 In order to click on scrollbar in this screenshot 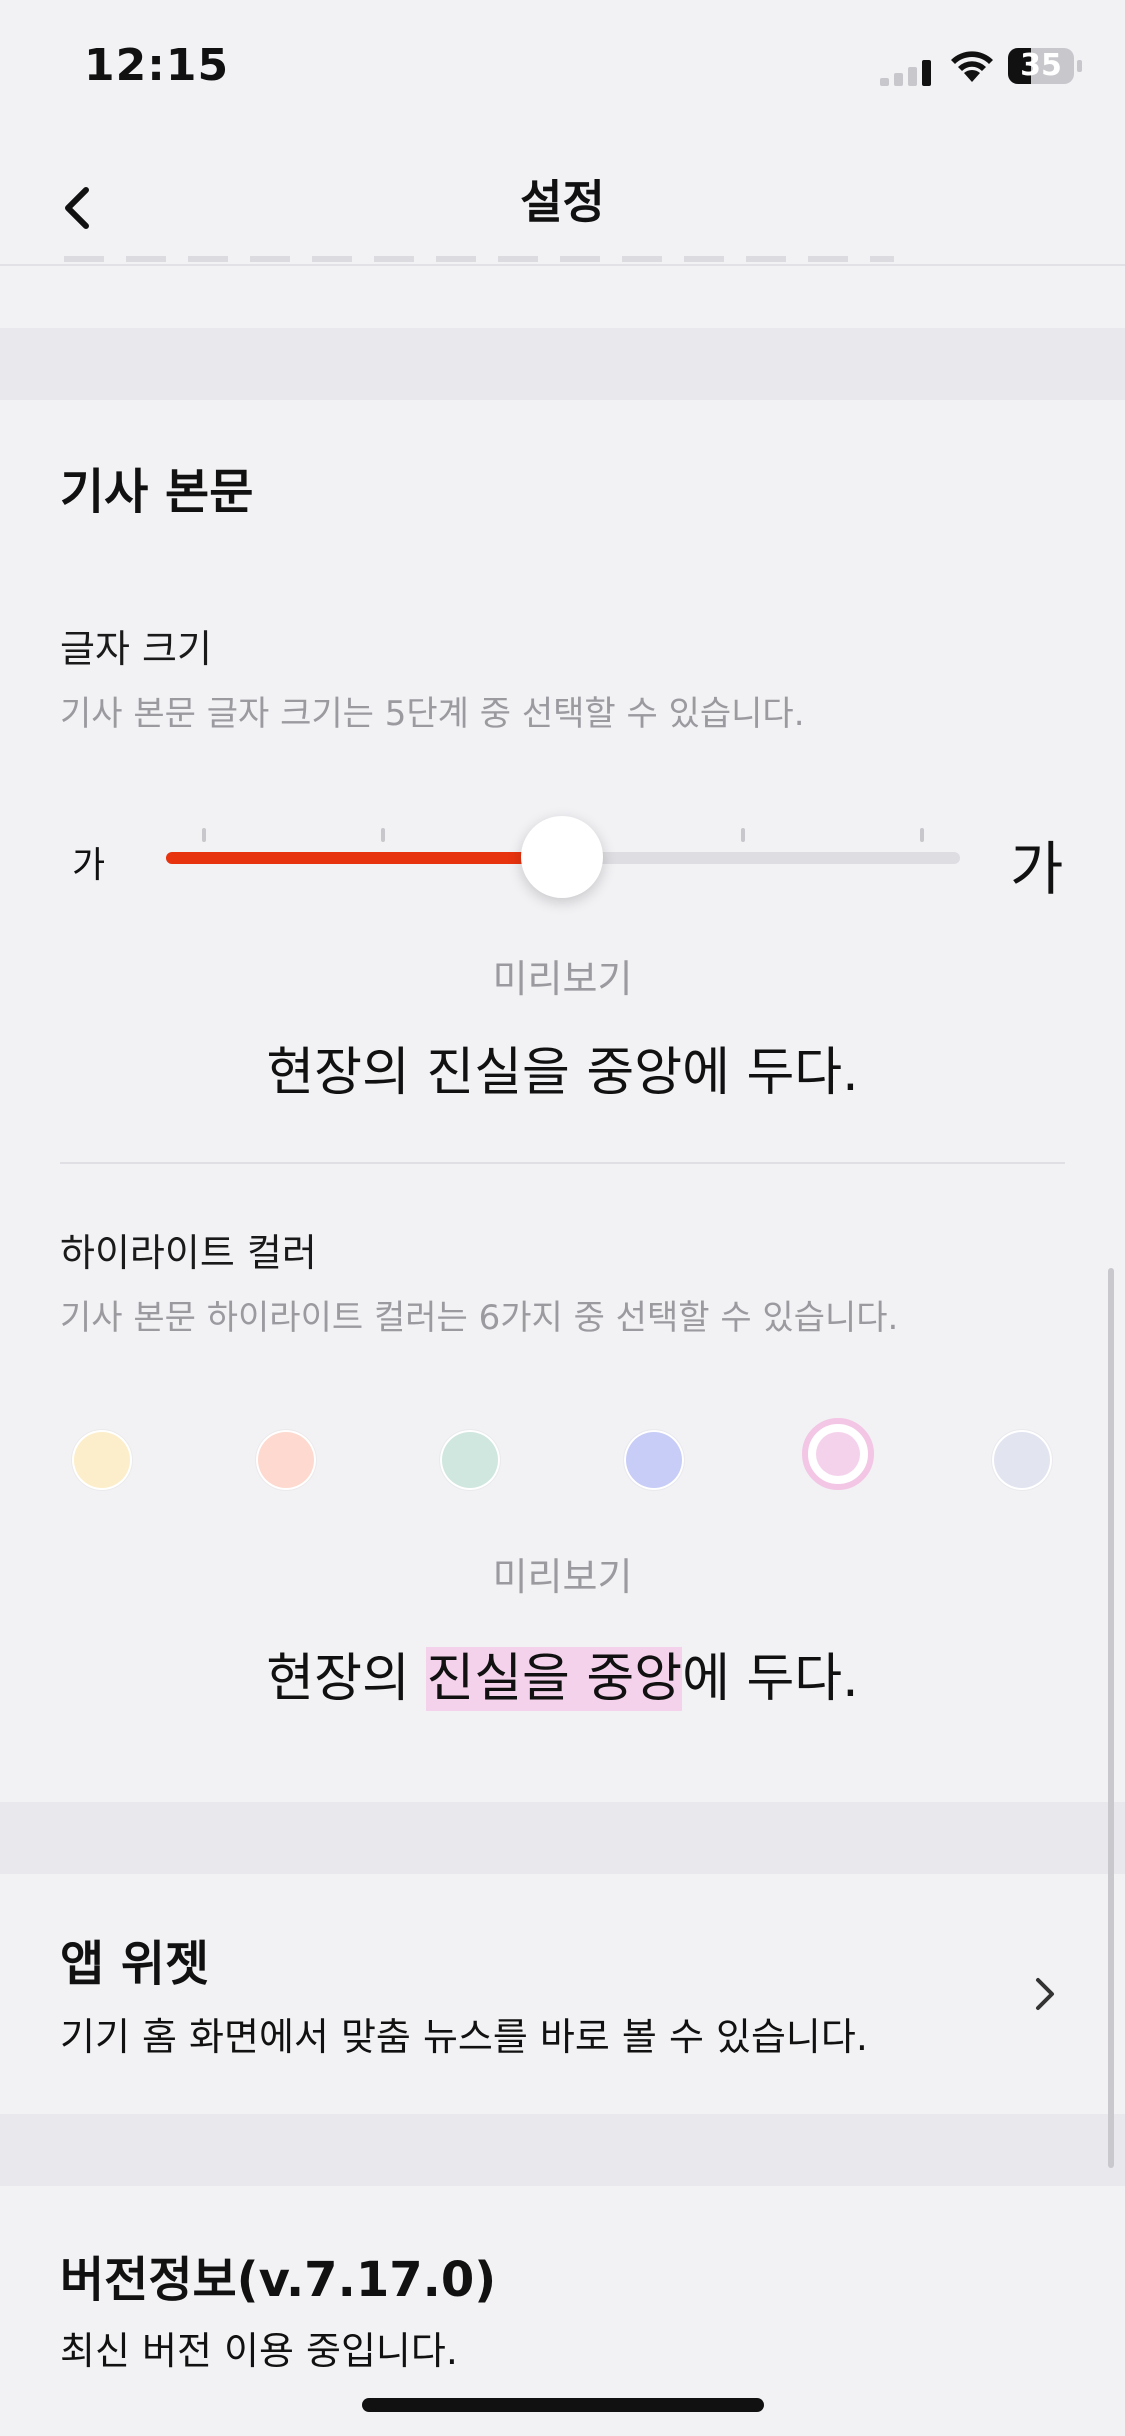, I will do `click(1111, 1718)`.